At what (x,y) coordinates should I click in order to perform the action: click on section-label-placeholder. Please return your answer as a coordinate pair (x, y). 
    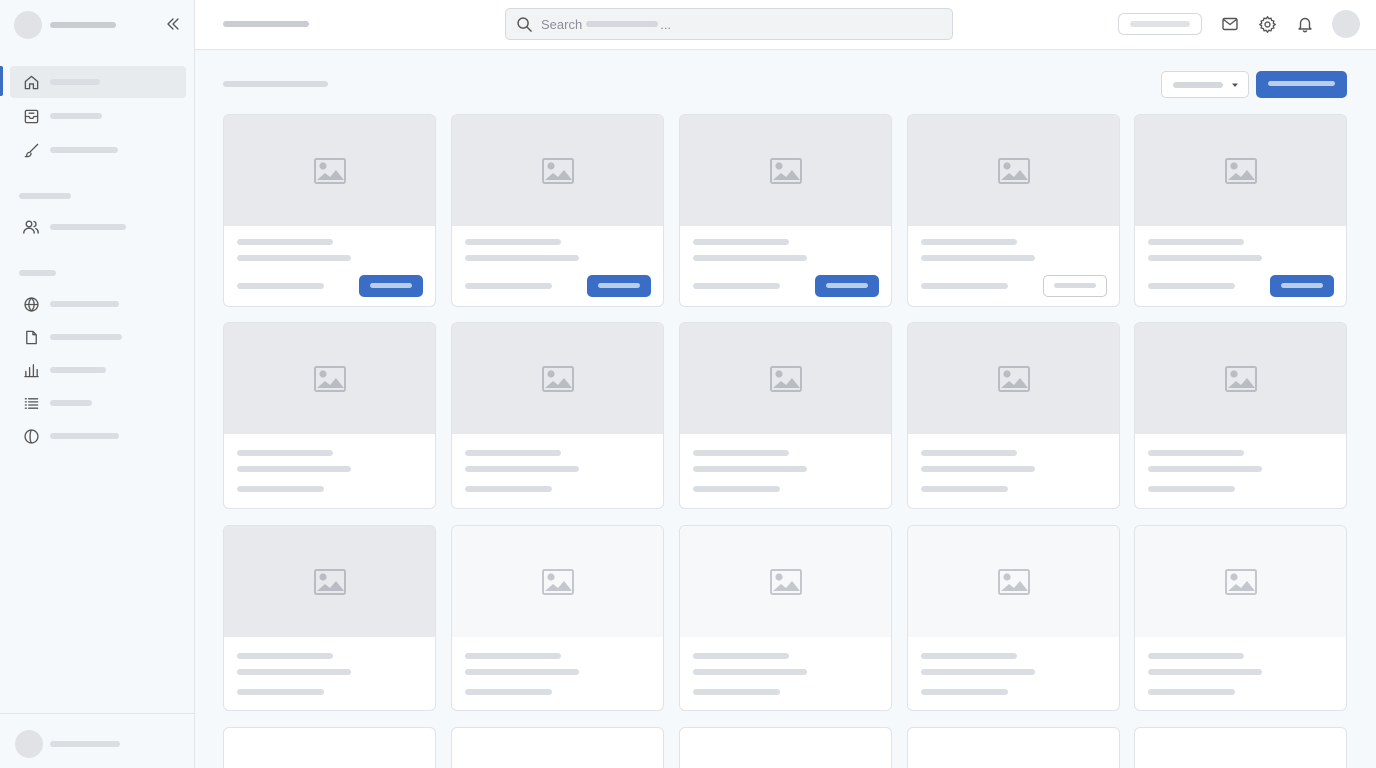
    Looking at the image, I should click on (45, 196).